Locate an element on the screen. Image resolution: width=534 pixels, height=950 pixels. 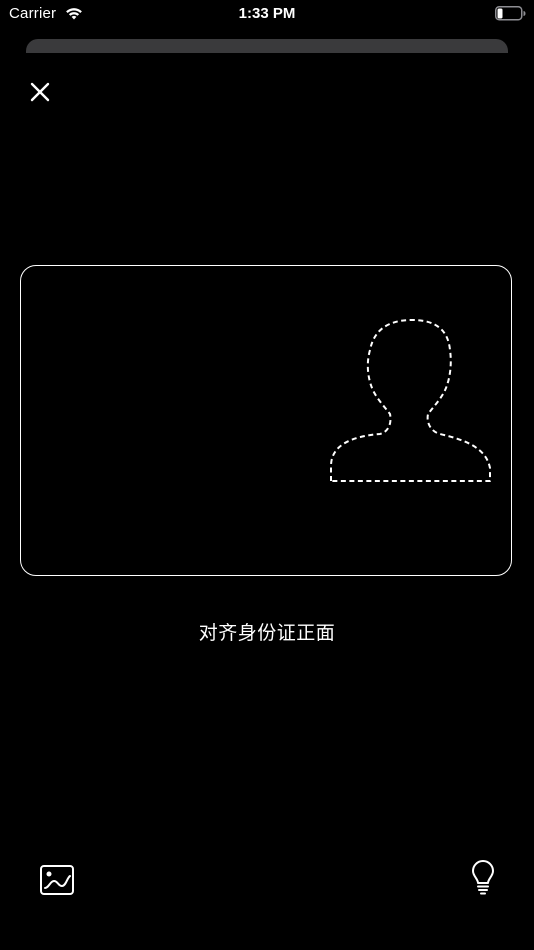
flashlight-button is located at coordinates (483, 878).